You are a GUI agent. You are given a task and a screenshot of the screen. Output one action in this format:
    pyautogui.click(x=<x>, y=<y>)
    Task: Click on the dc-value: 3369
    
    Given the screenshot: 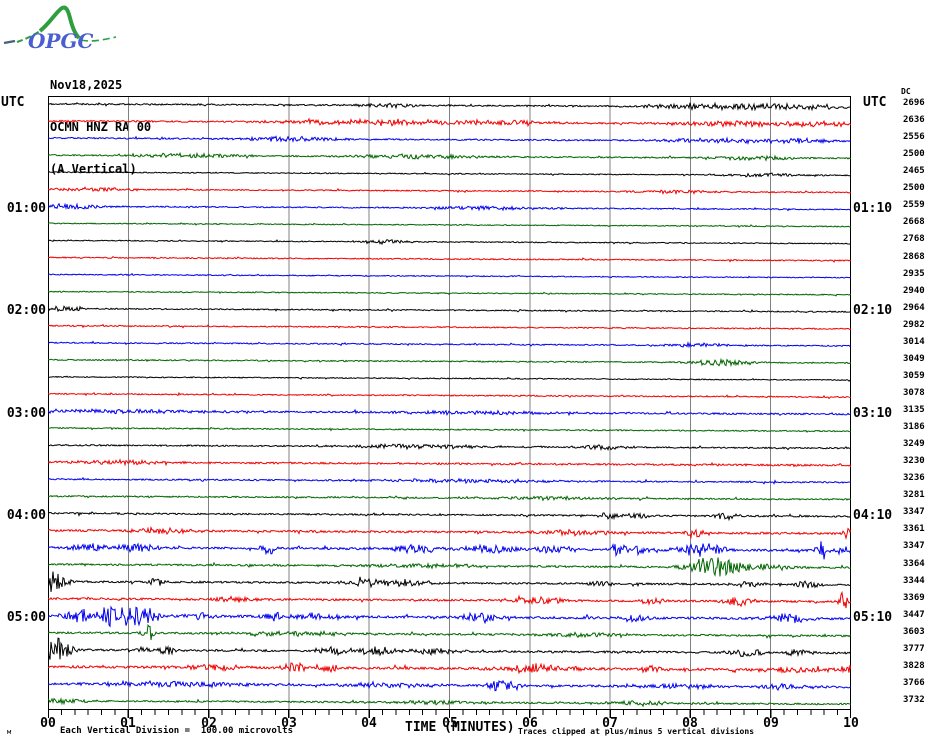 What is the action you would take?
    pyautogui.click(x=914, y=598)
    